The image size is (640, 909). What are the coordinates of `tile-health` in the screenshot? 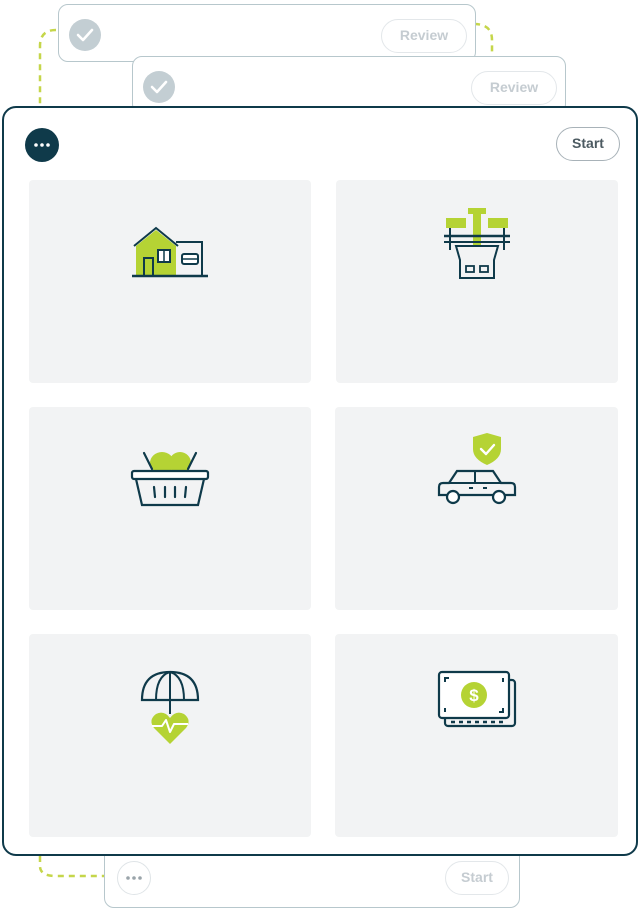 It's located at (170, 735).